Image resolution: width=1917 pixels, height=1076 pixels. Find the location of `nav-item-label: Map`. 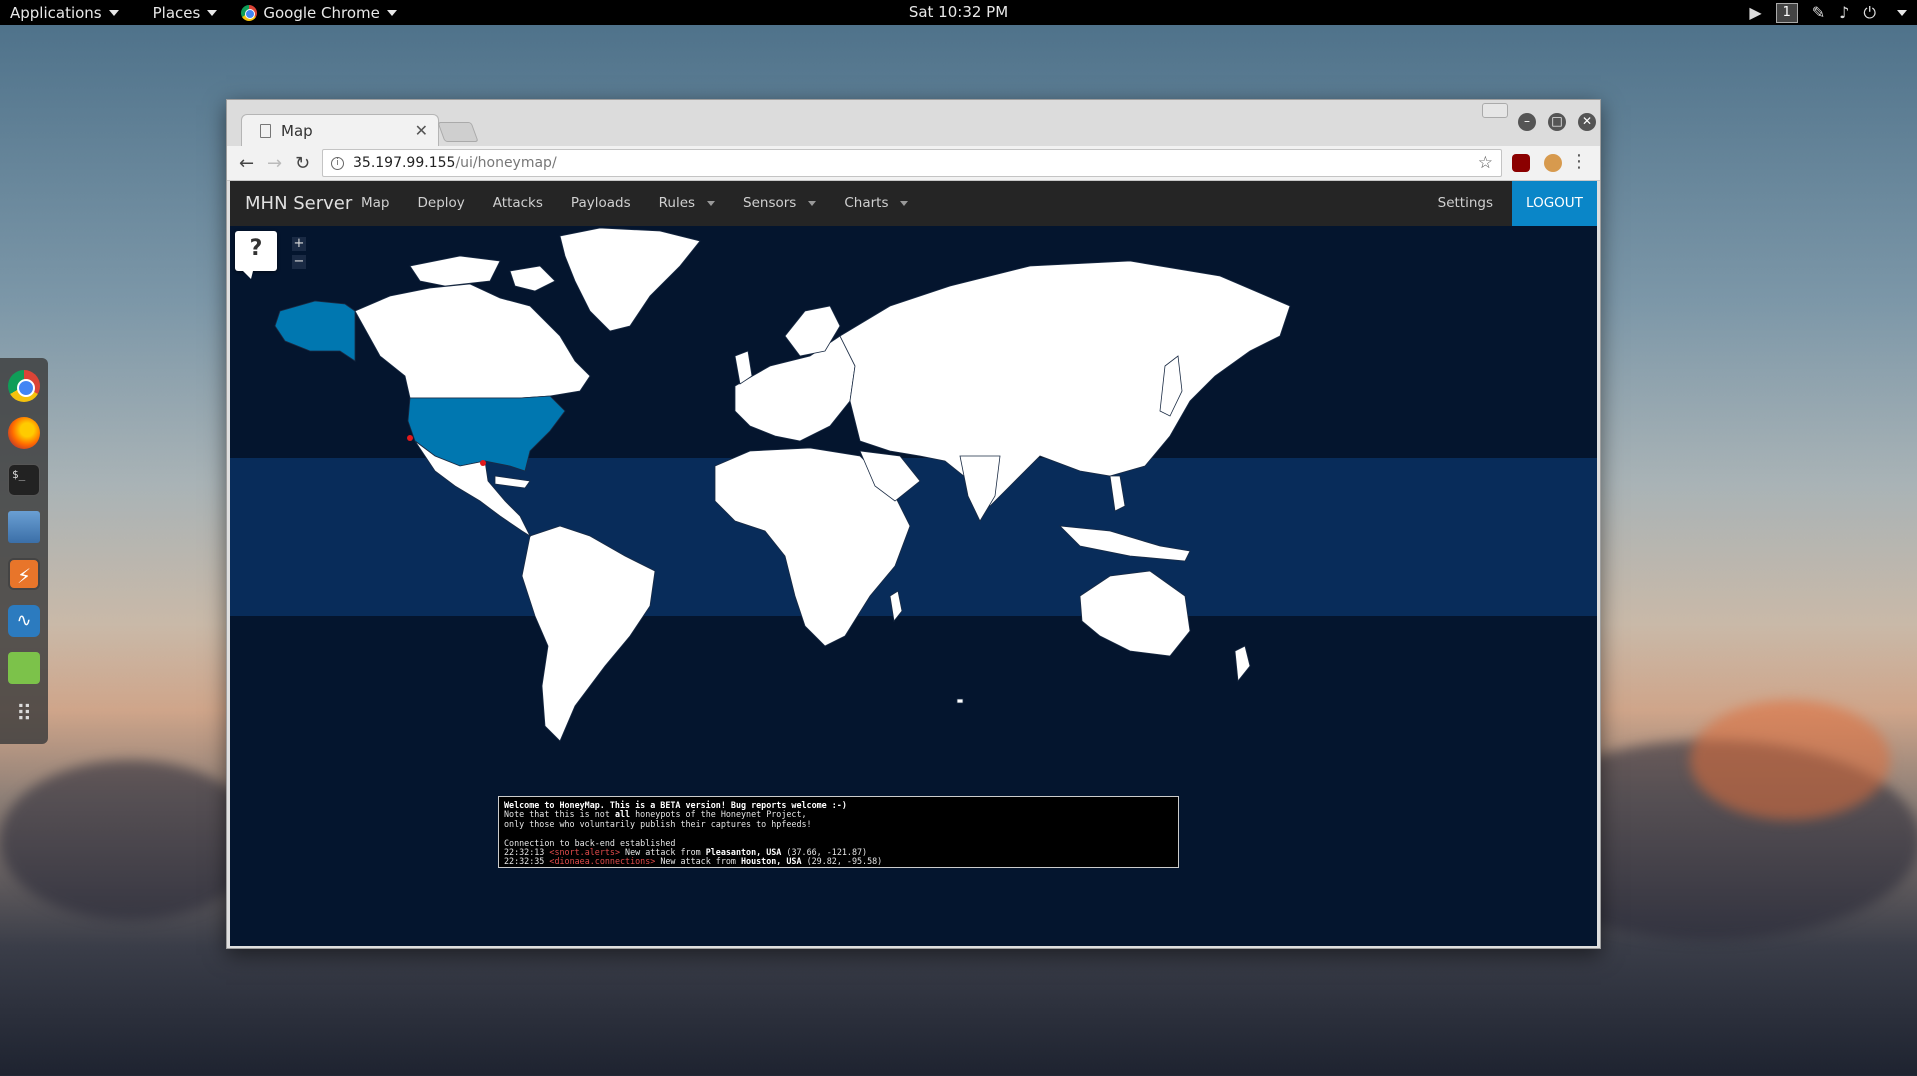

nav-item-label: Map is located at coordinates (375, 203).